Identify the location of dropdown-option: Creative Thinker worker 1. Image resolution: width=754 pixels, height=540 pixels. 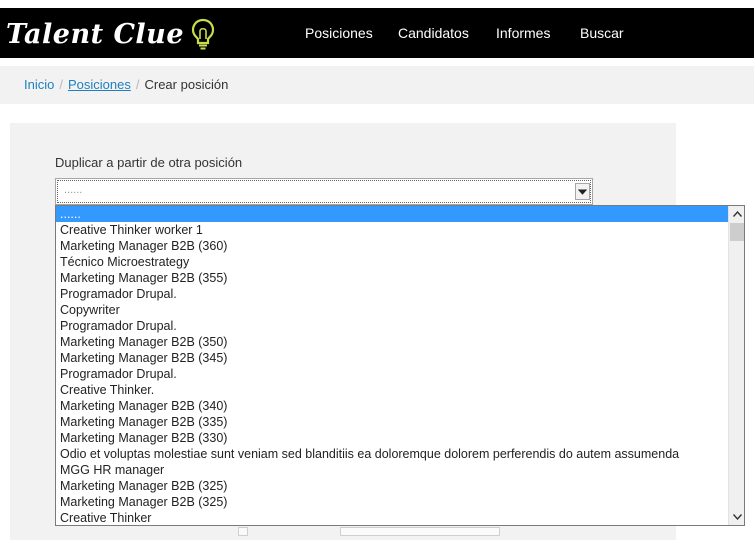
(392, 230).